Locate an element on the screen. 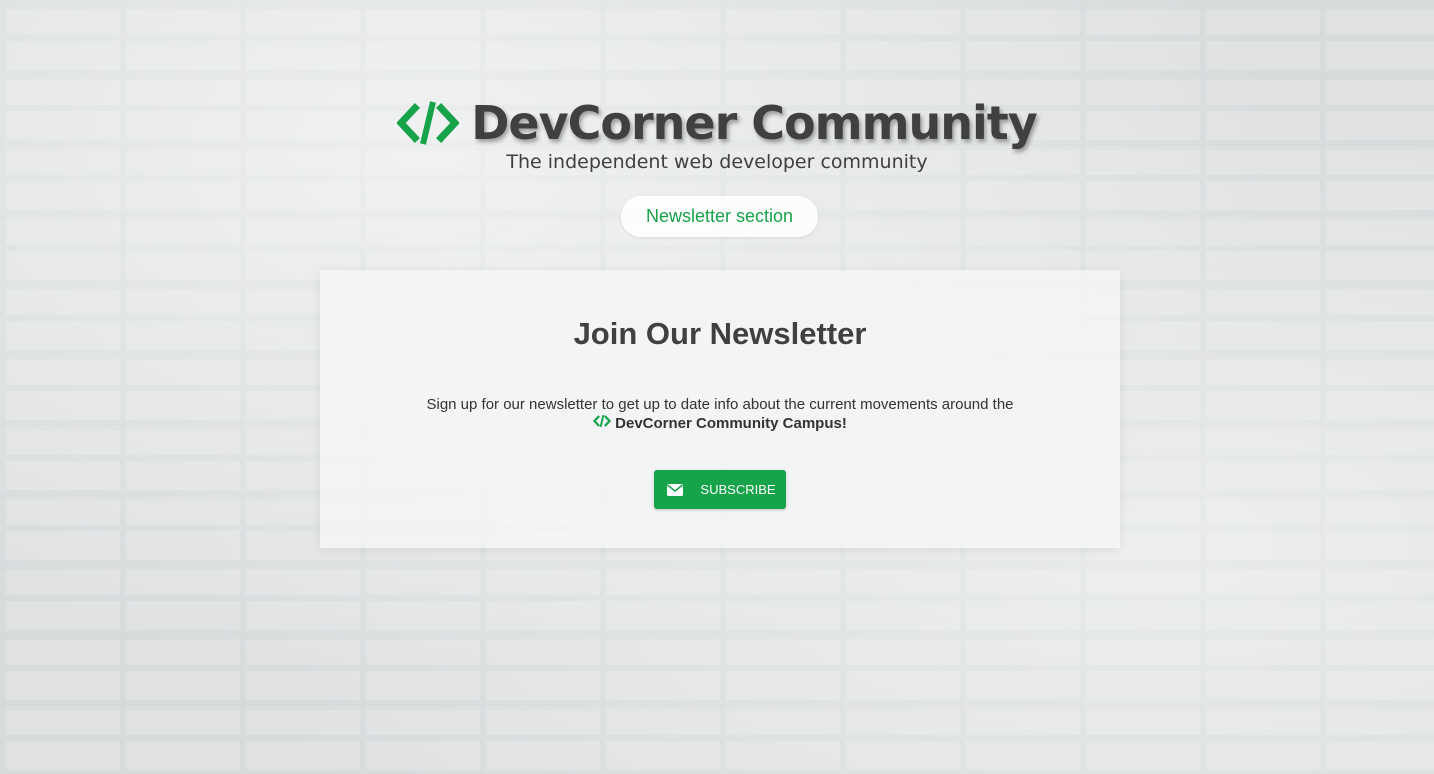  newsletter-title: Join Our Newsletter is located at coordinates (720, 333).